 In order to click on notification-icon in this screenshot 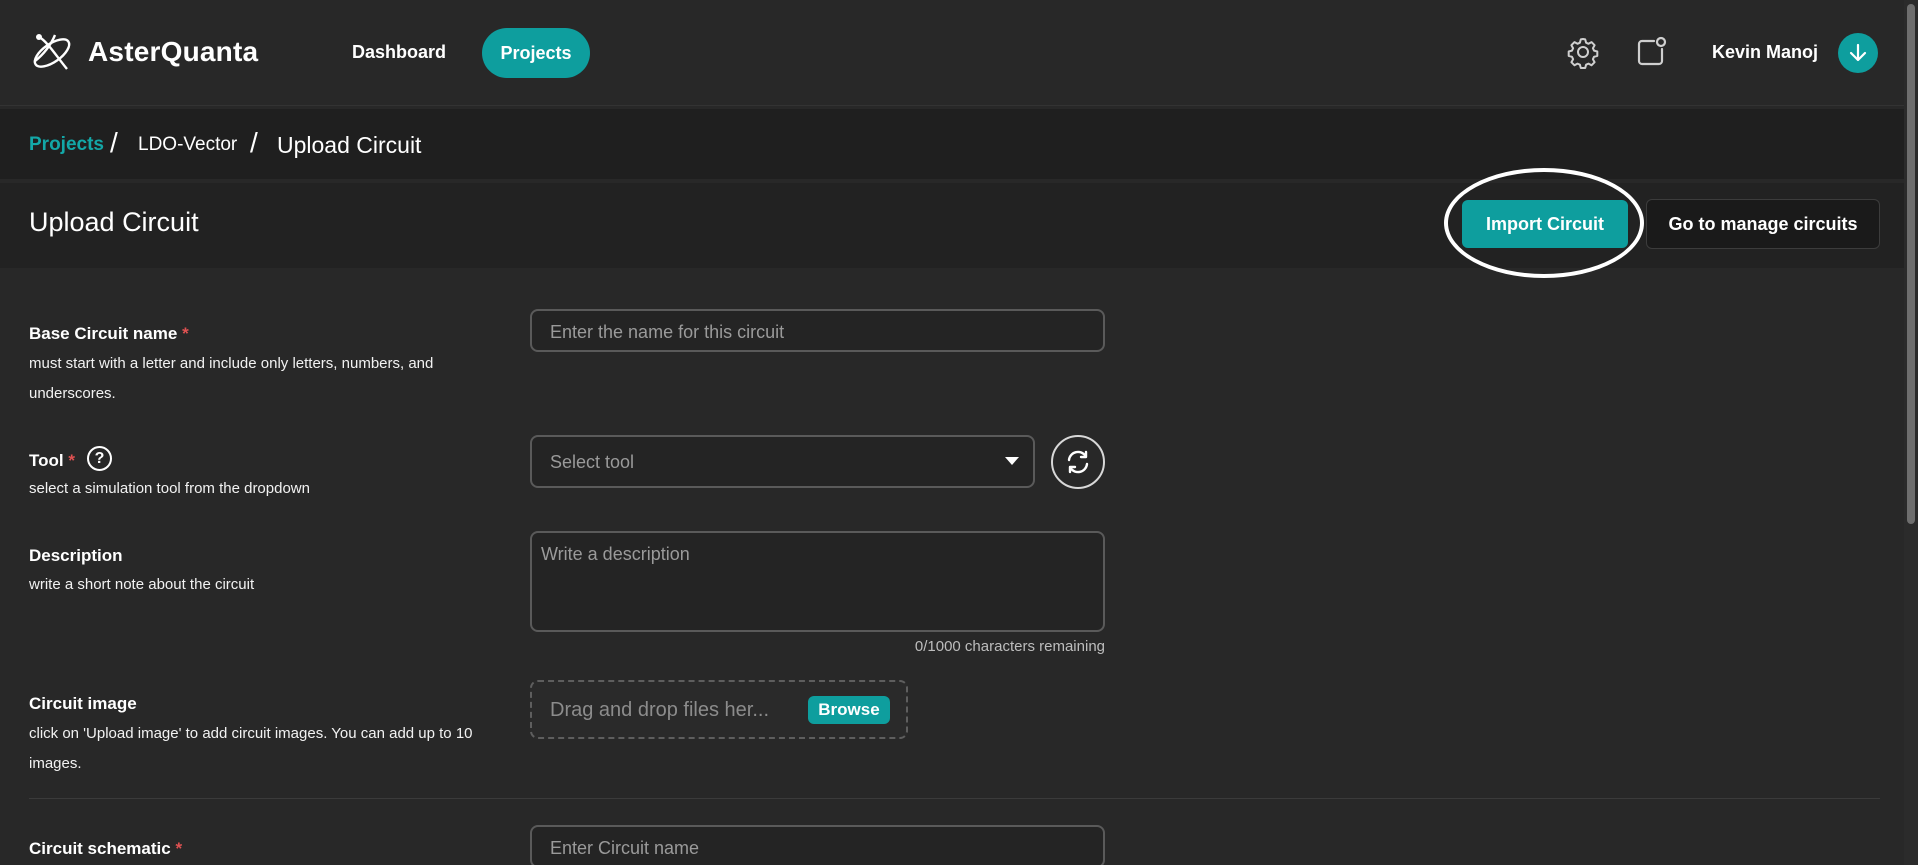, I will do `click(1651, 52)`.